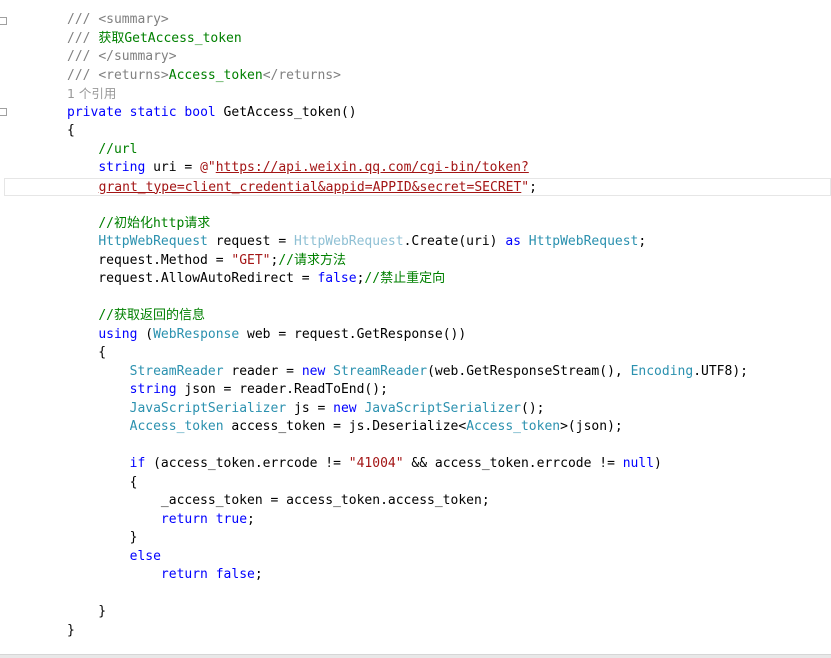 Image resolution: width=831 pixels, height=658 pixels. I want to click on code-token: //url, so click(118, 149).